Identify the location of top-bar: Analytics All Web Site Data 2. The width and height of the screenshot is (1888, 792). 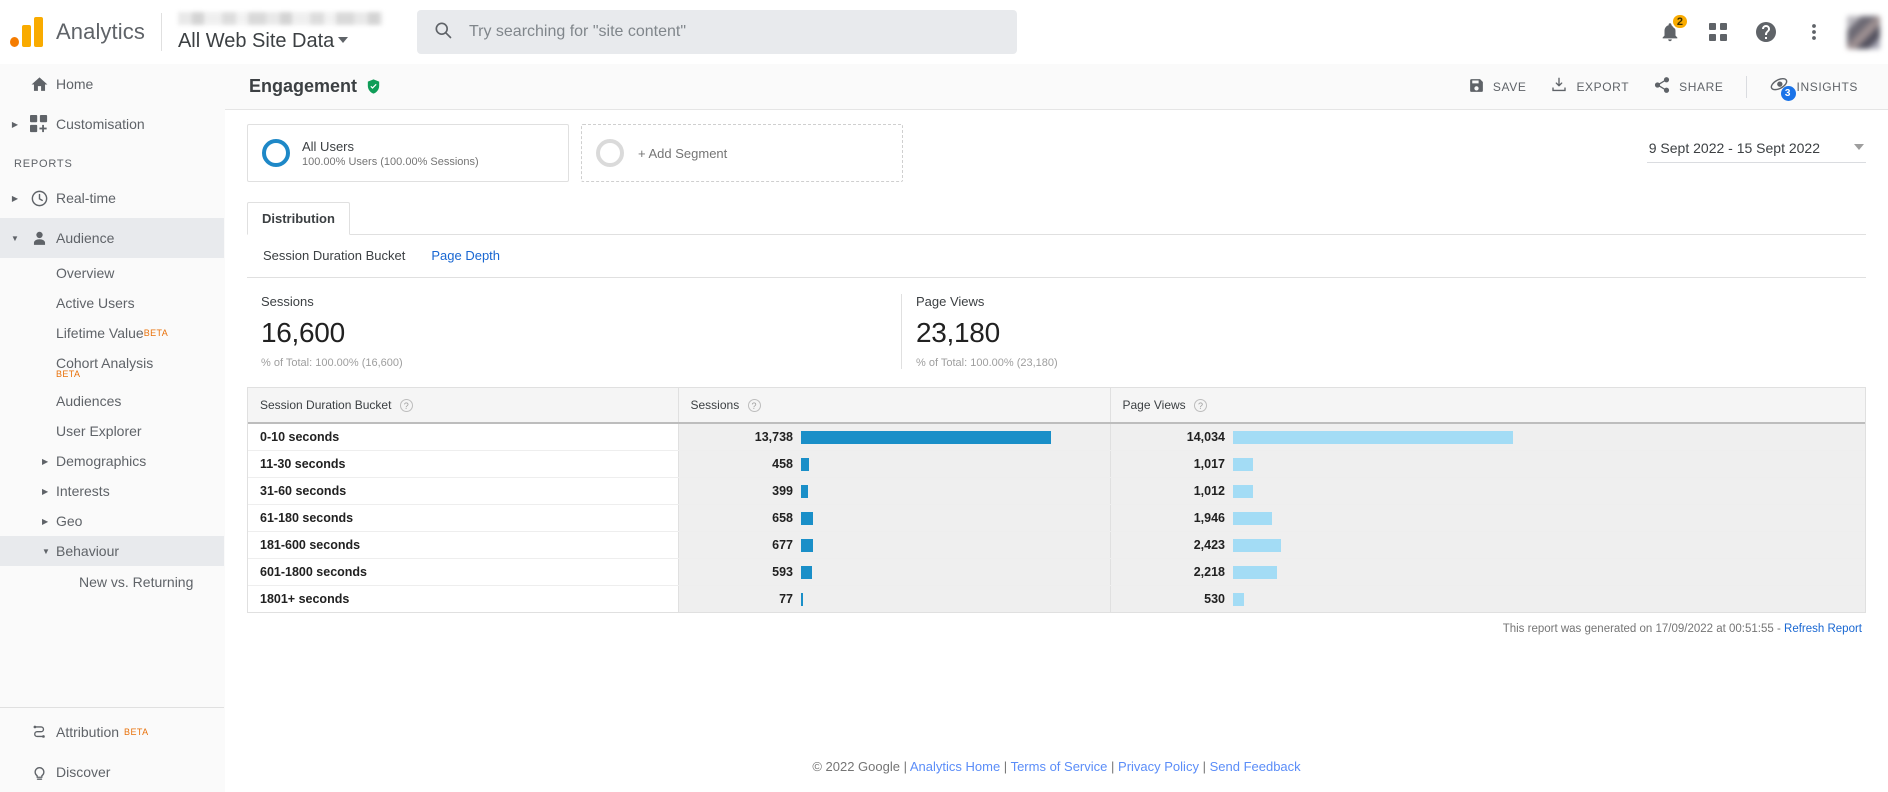
(944, 32).